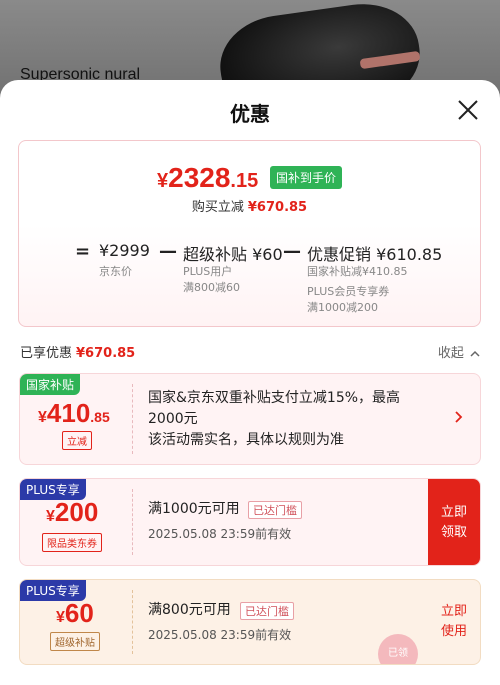  Describe the element at coordinates (83, 251) in the screenshot. I see `equals-sign: =` at that location.